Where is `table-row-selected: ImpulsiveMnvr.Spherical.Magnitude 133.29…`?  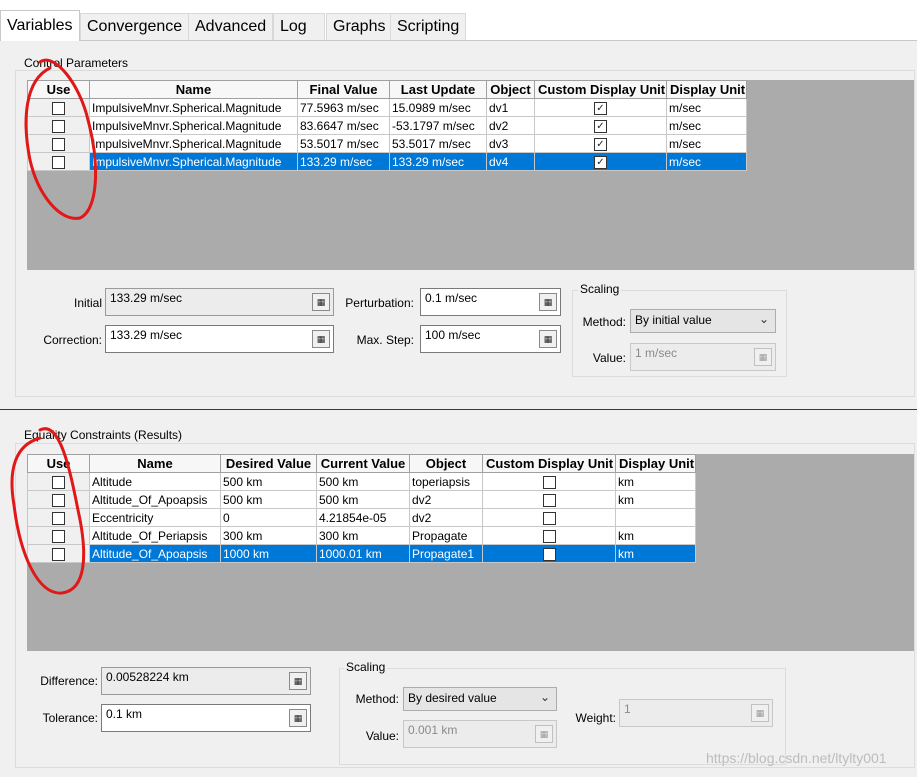 table-row-selected: ImpulsiveMnvr.Spherical.Magnitude 133.29… is located at coordinates (387, 161).